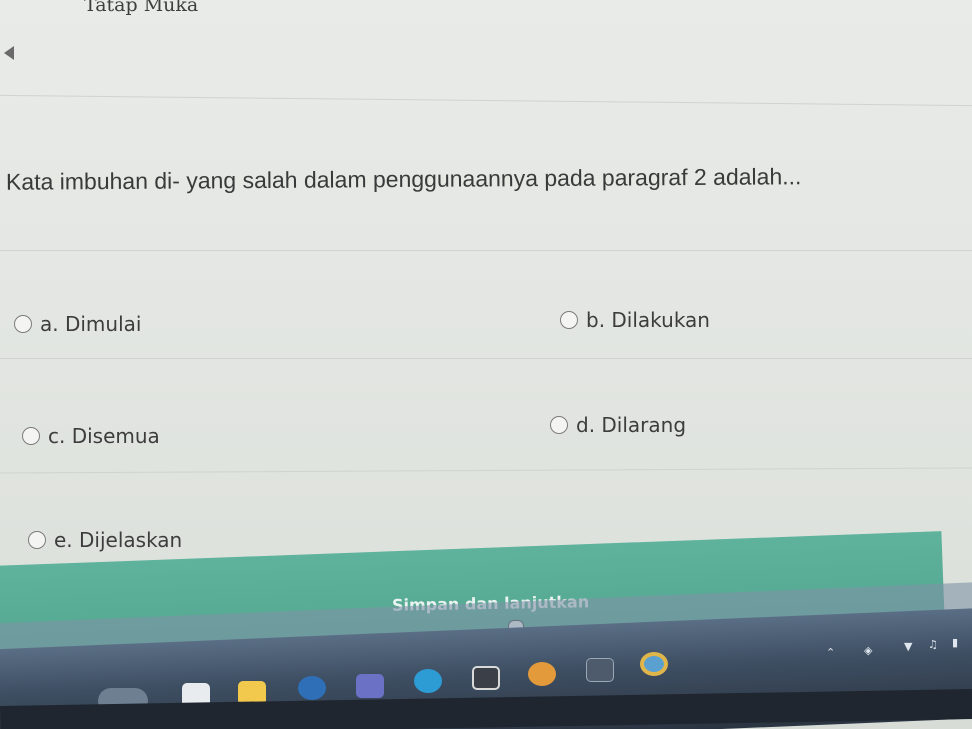  What do you see at coordinates (955, 642) in the screenshot?
I see `battery-icon: ▮` at bounding box center [955, 642].